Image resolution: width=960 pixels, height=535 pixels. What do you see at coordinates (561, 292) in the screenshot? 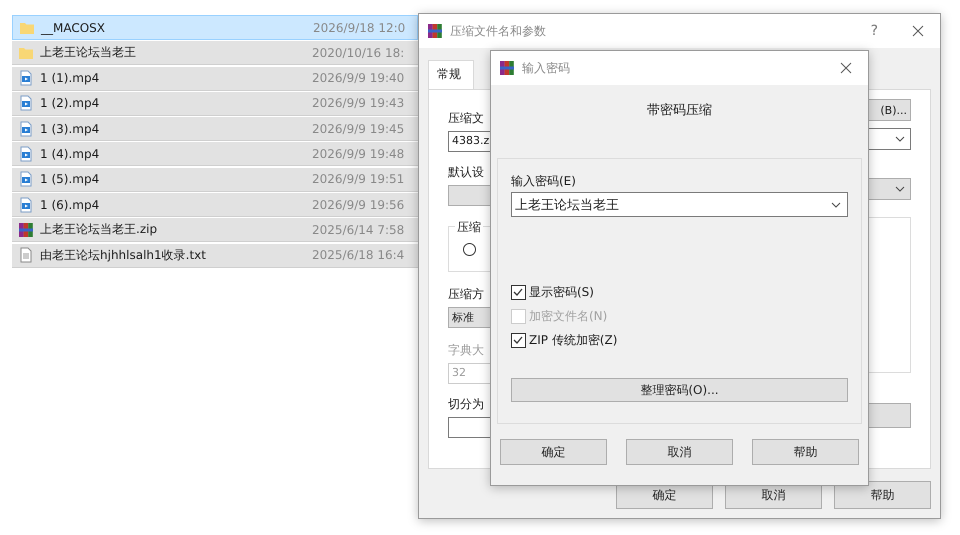
I see `checkbox-label: 显示密码(S)` at bounding box center [561, 292].